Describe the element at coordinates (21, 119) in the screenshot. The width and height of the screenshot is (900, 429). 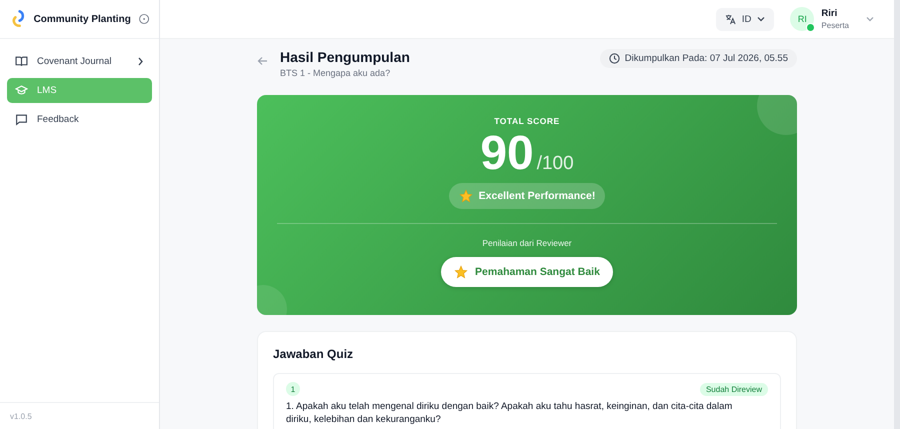
I see `chat-icon` at that location.